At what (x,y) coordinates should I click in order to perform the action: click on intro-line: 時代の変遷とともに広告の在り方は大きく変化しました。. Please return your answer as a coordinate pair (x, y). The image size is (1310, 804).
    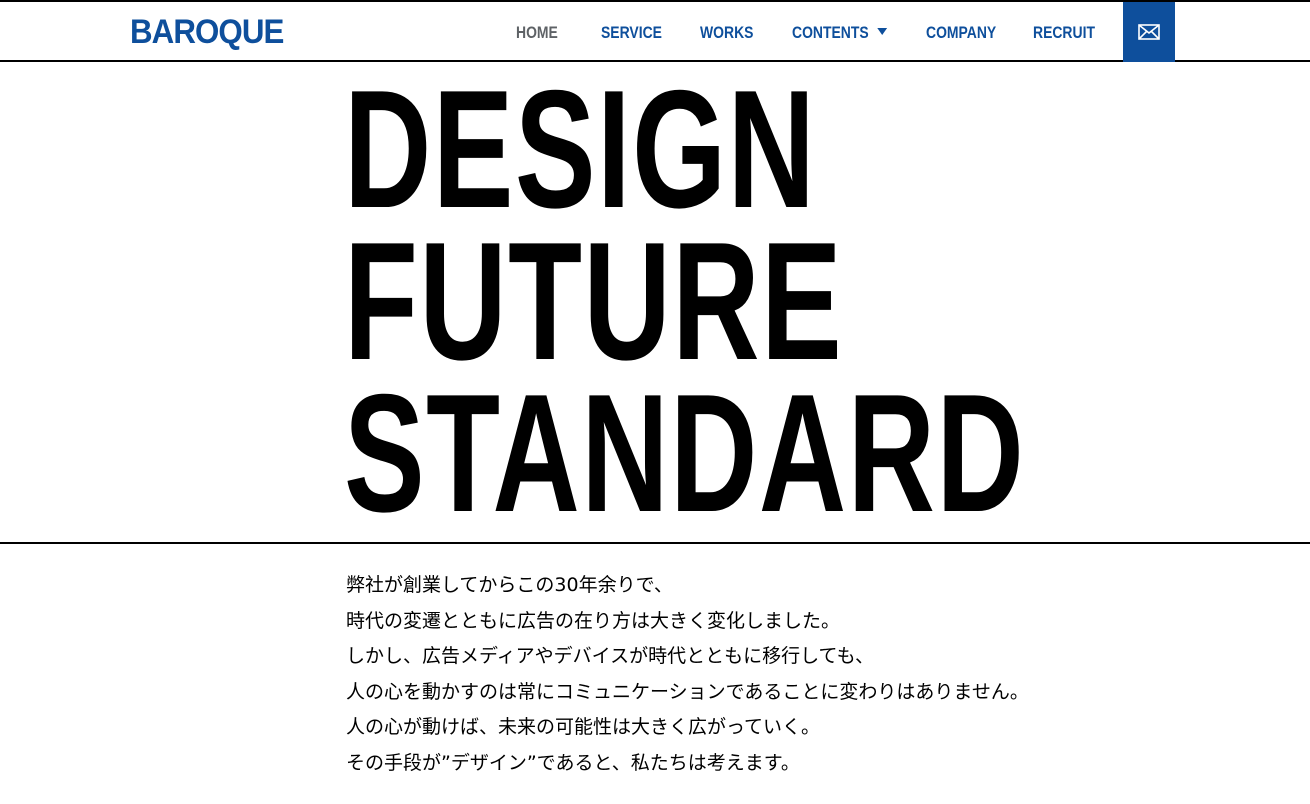
    Looking at the image, I should click on (593, 620).